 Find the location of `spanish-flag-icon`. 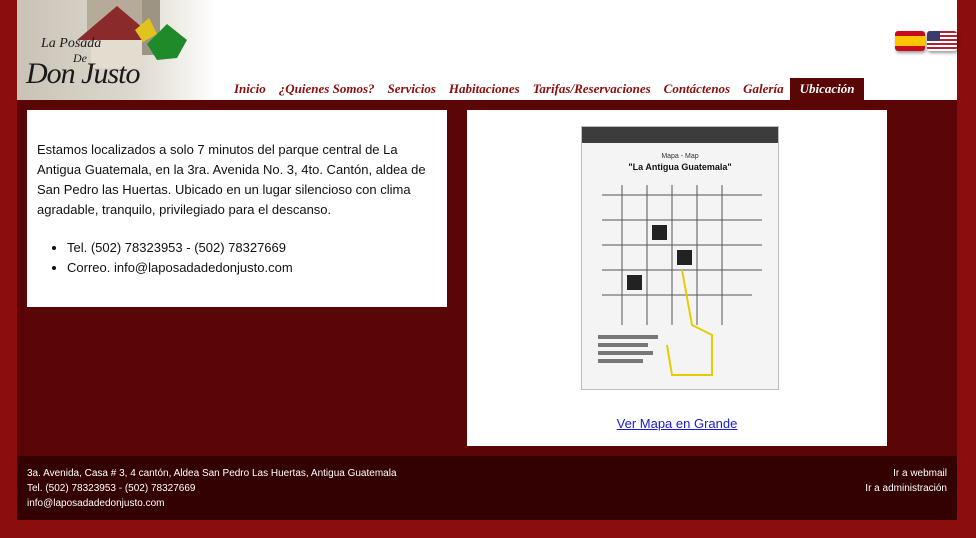

spanish-flag-icon is located at coordinates (910, 41).